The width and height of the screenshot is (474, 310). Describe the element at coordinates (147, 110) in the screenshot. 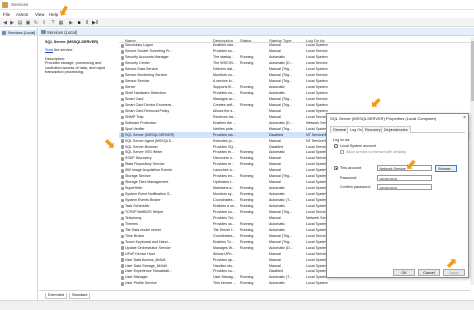

I see `service-name: Smart Card Removal Policy` at that location.